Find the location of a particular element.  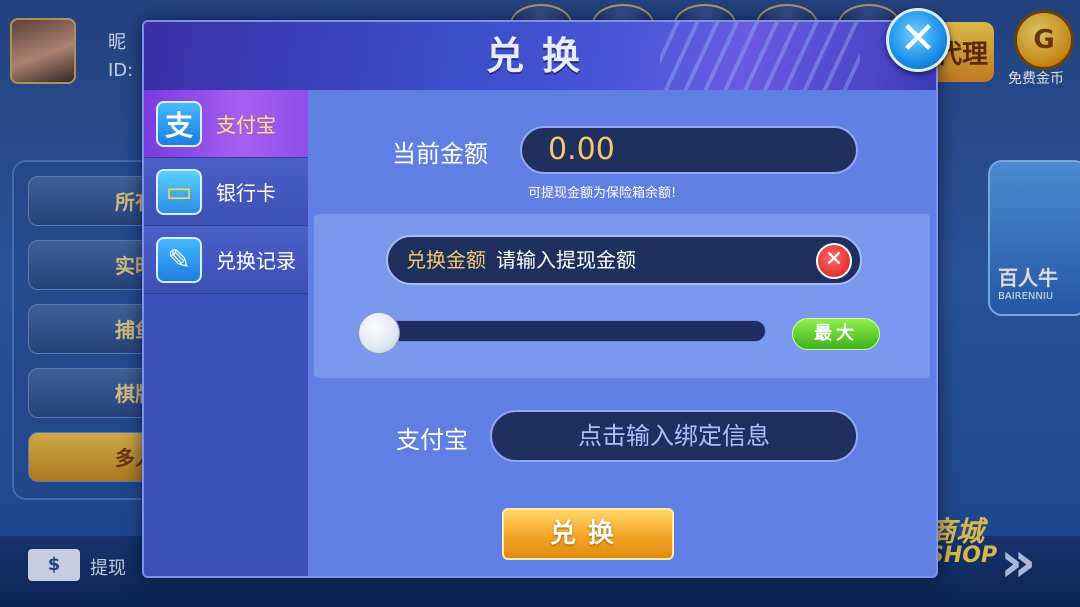

tab-alipay-label: 支付宝 is located at coordinates (246, 125).